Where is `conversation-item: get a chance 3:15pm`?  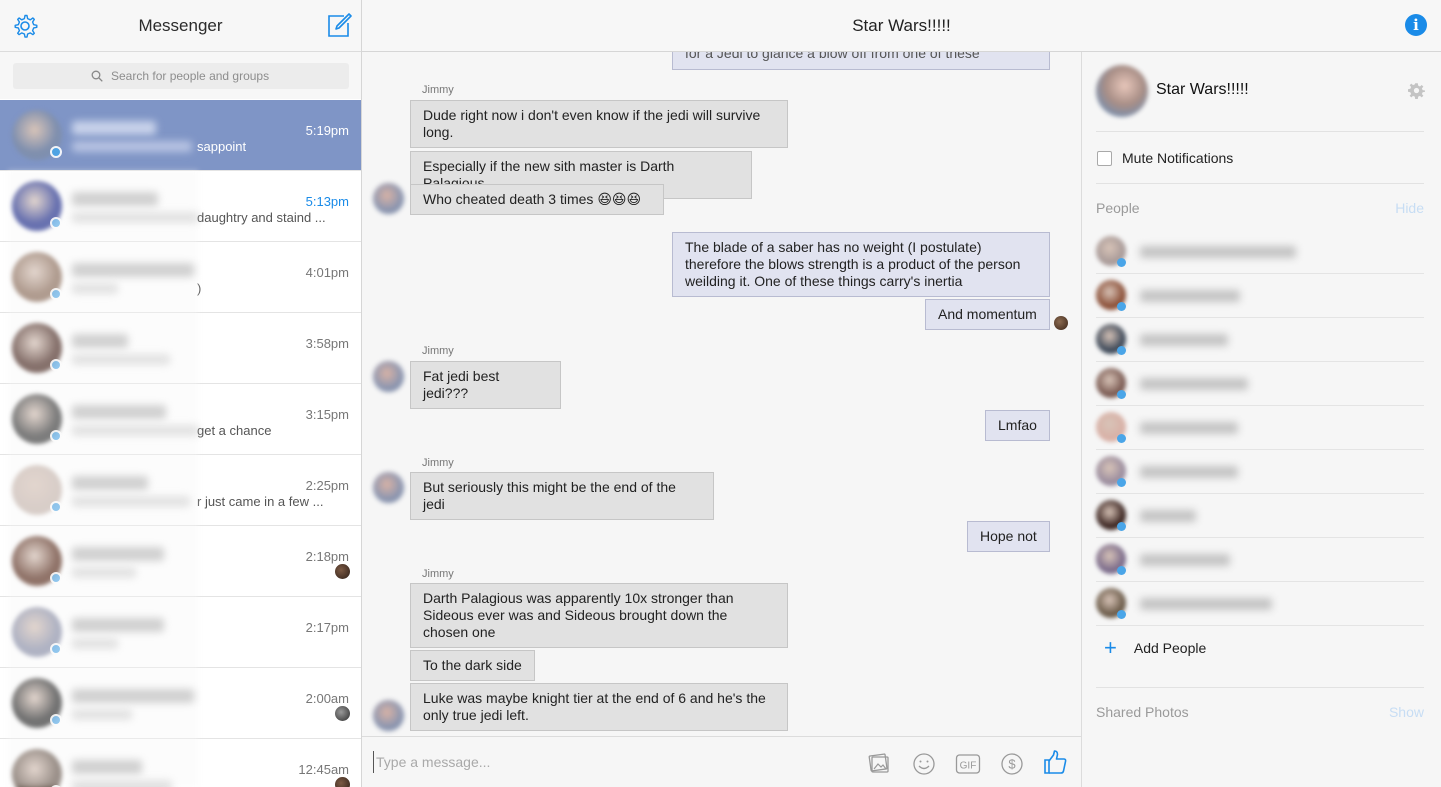 conversation-item: get a chance 3:15pm is located at coordinates (180, 419).